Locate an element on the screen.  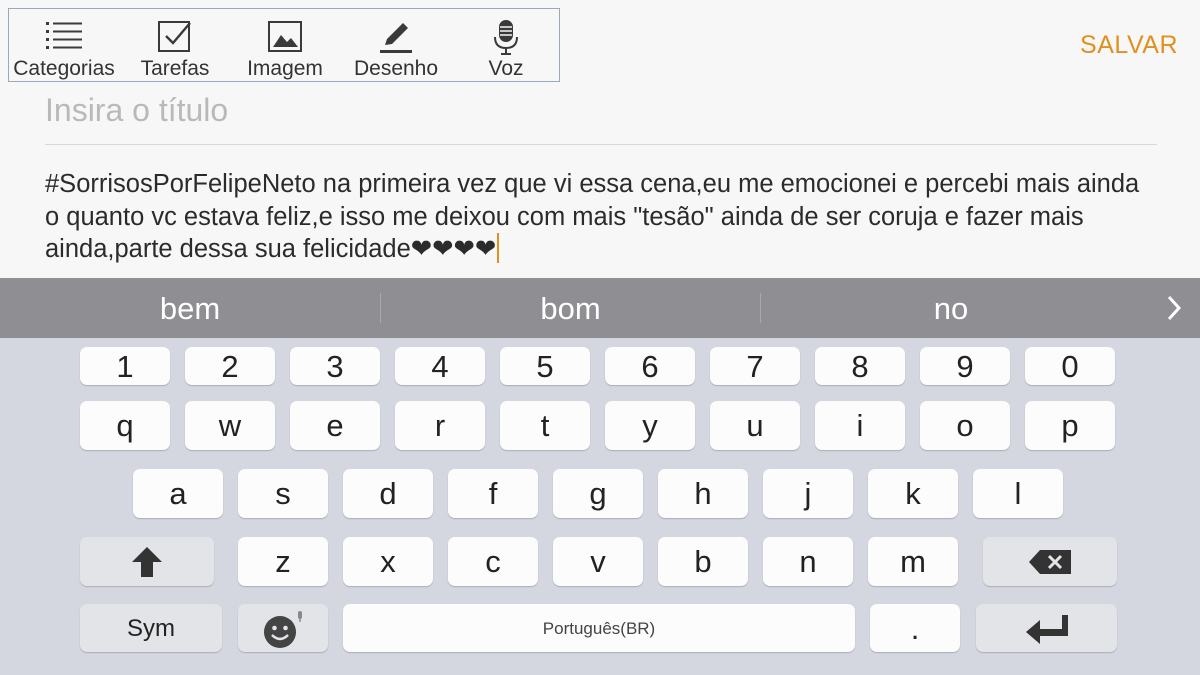
emoji-icon is located at coordinates (283, 629).